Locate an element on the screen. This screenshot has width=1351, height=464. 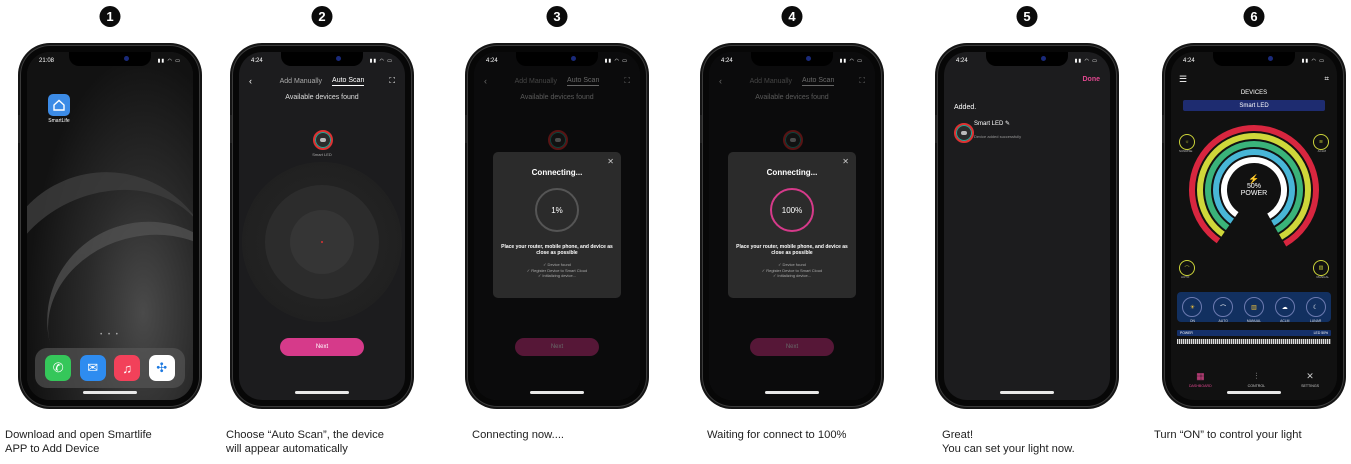
step-number-5: 5 is located at coordinates (1027, 16).